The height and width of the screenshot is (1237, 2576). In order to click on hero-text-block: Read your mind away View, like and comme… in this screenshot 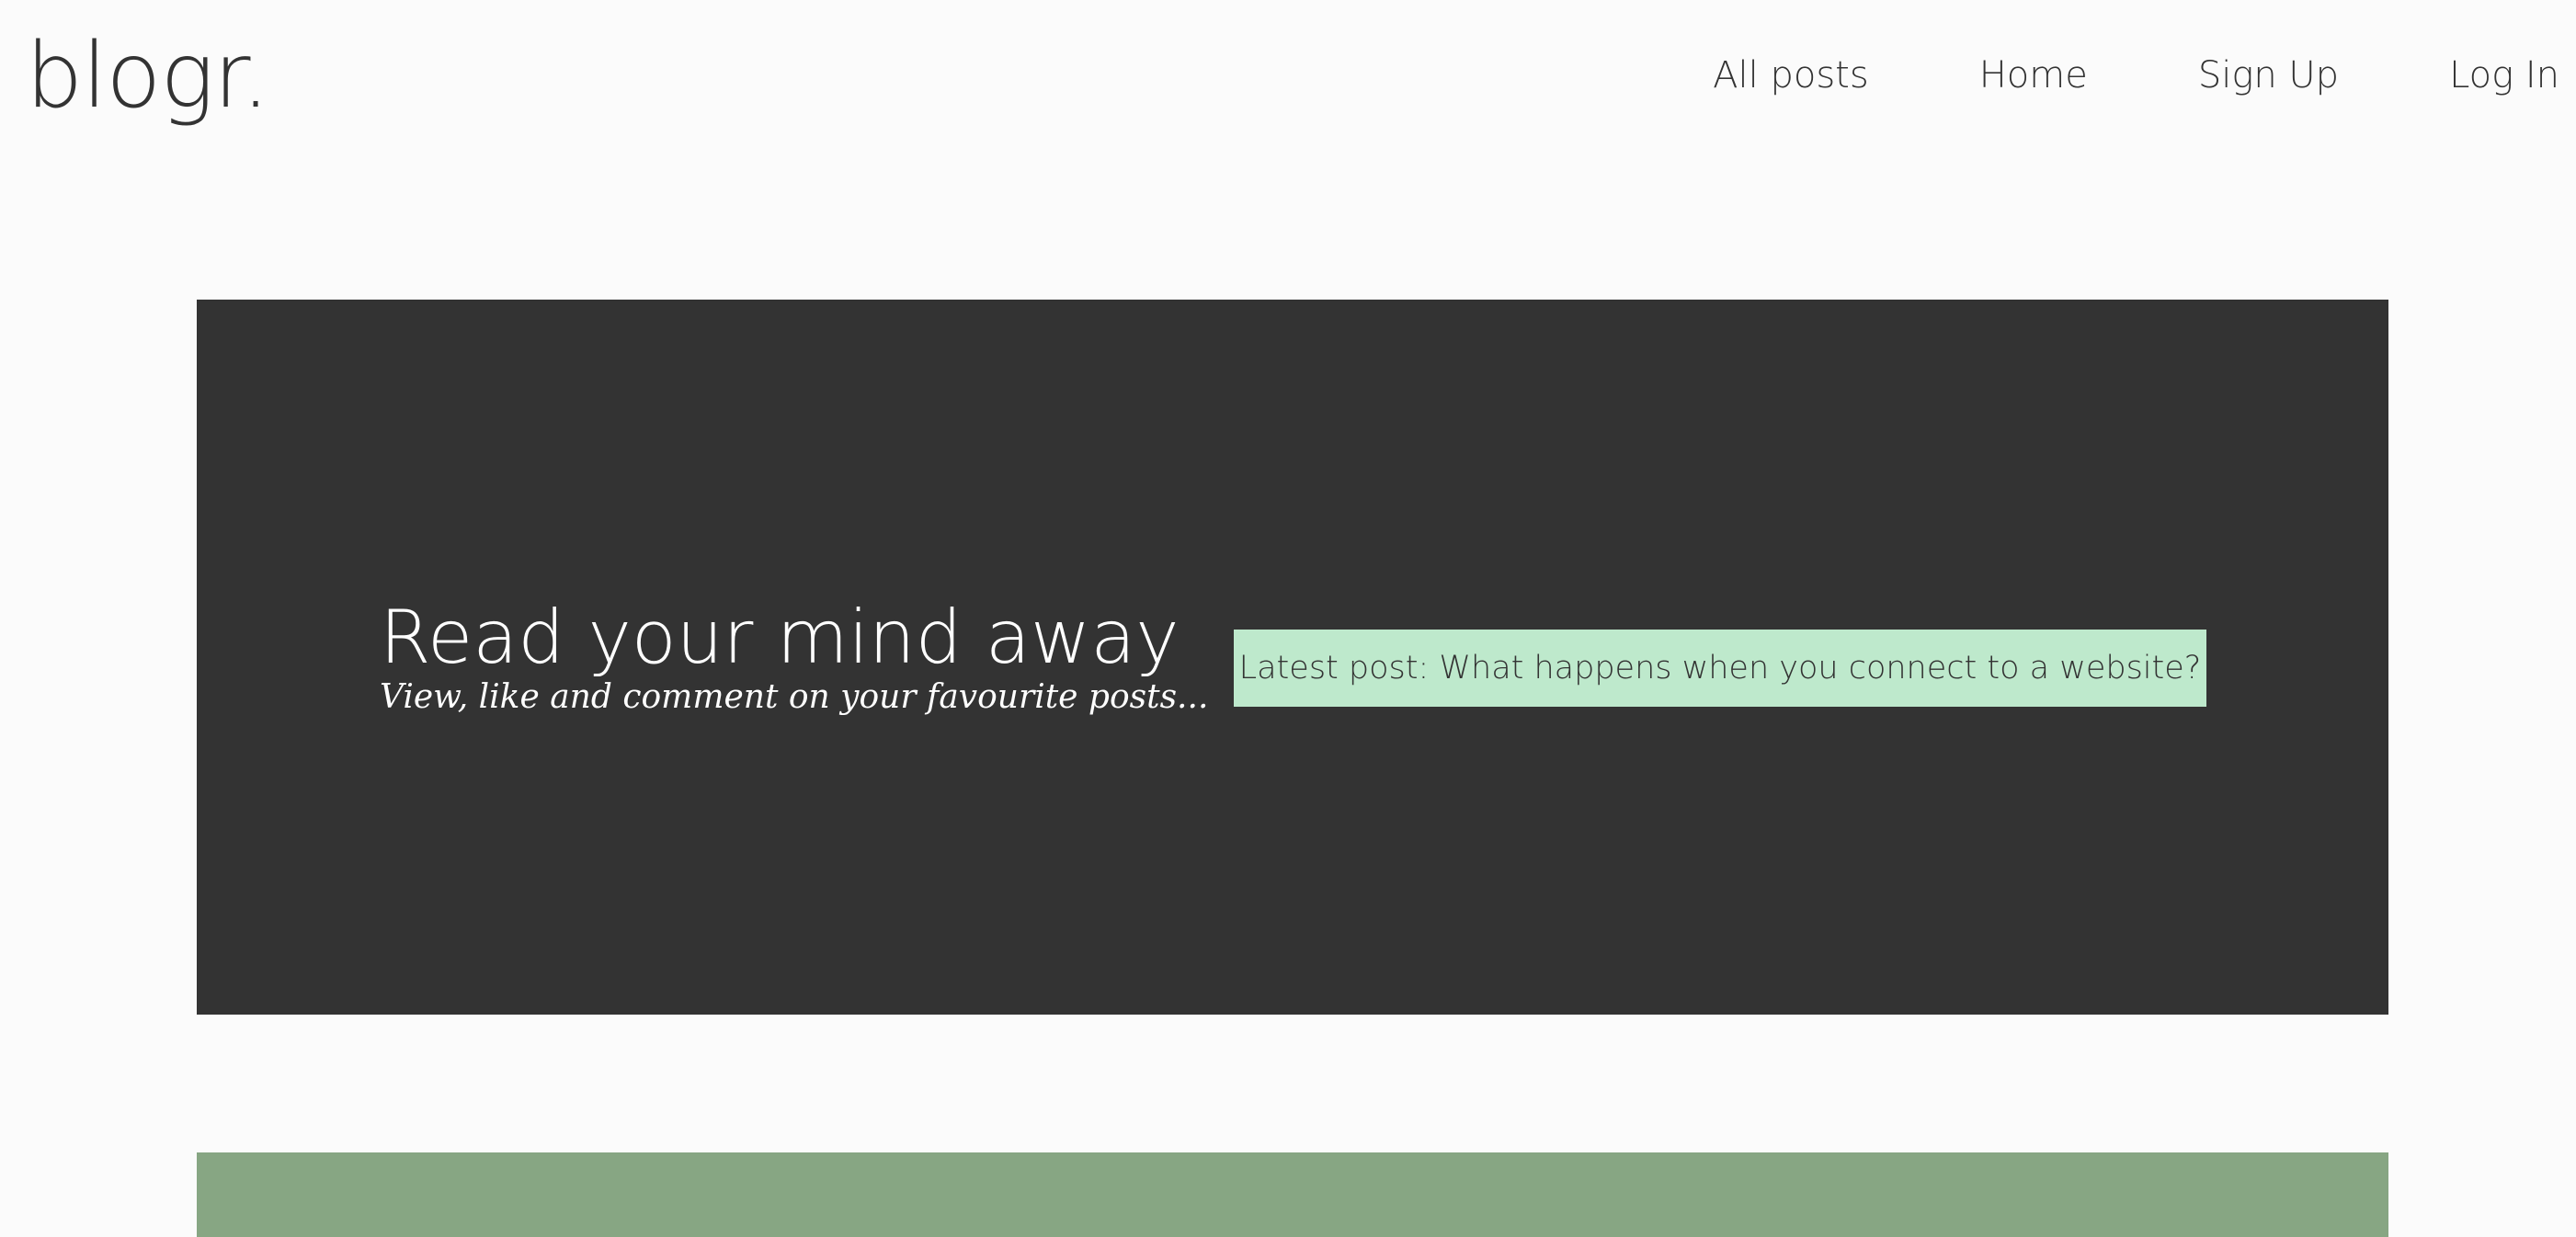, I will do `click(794, 656)`.